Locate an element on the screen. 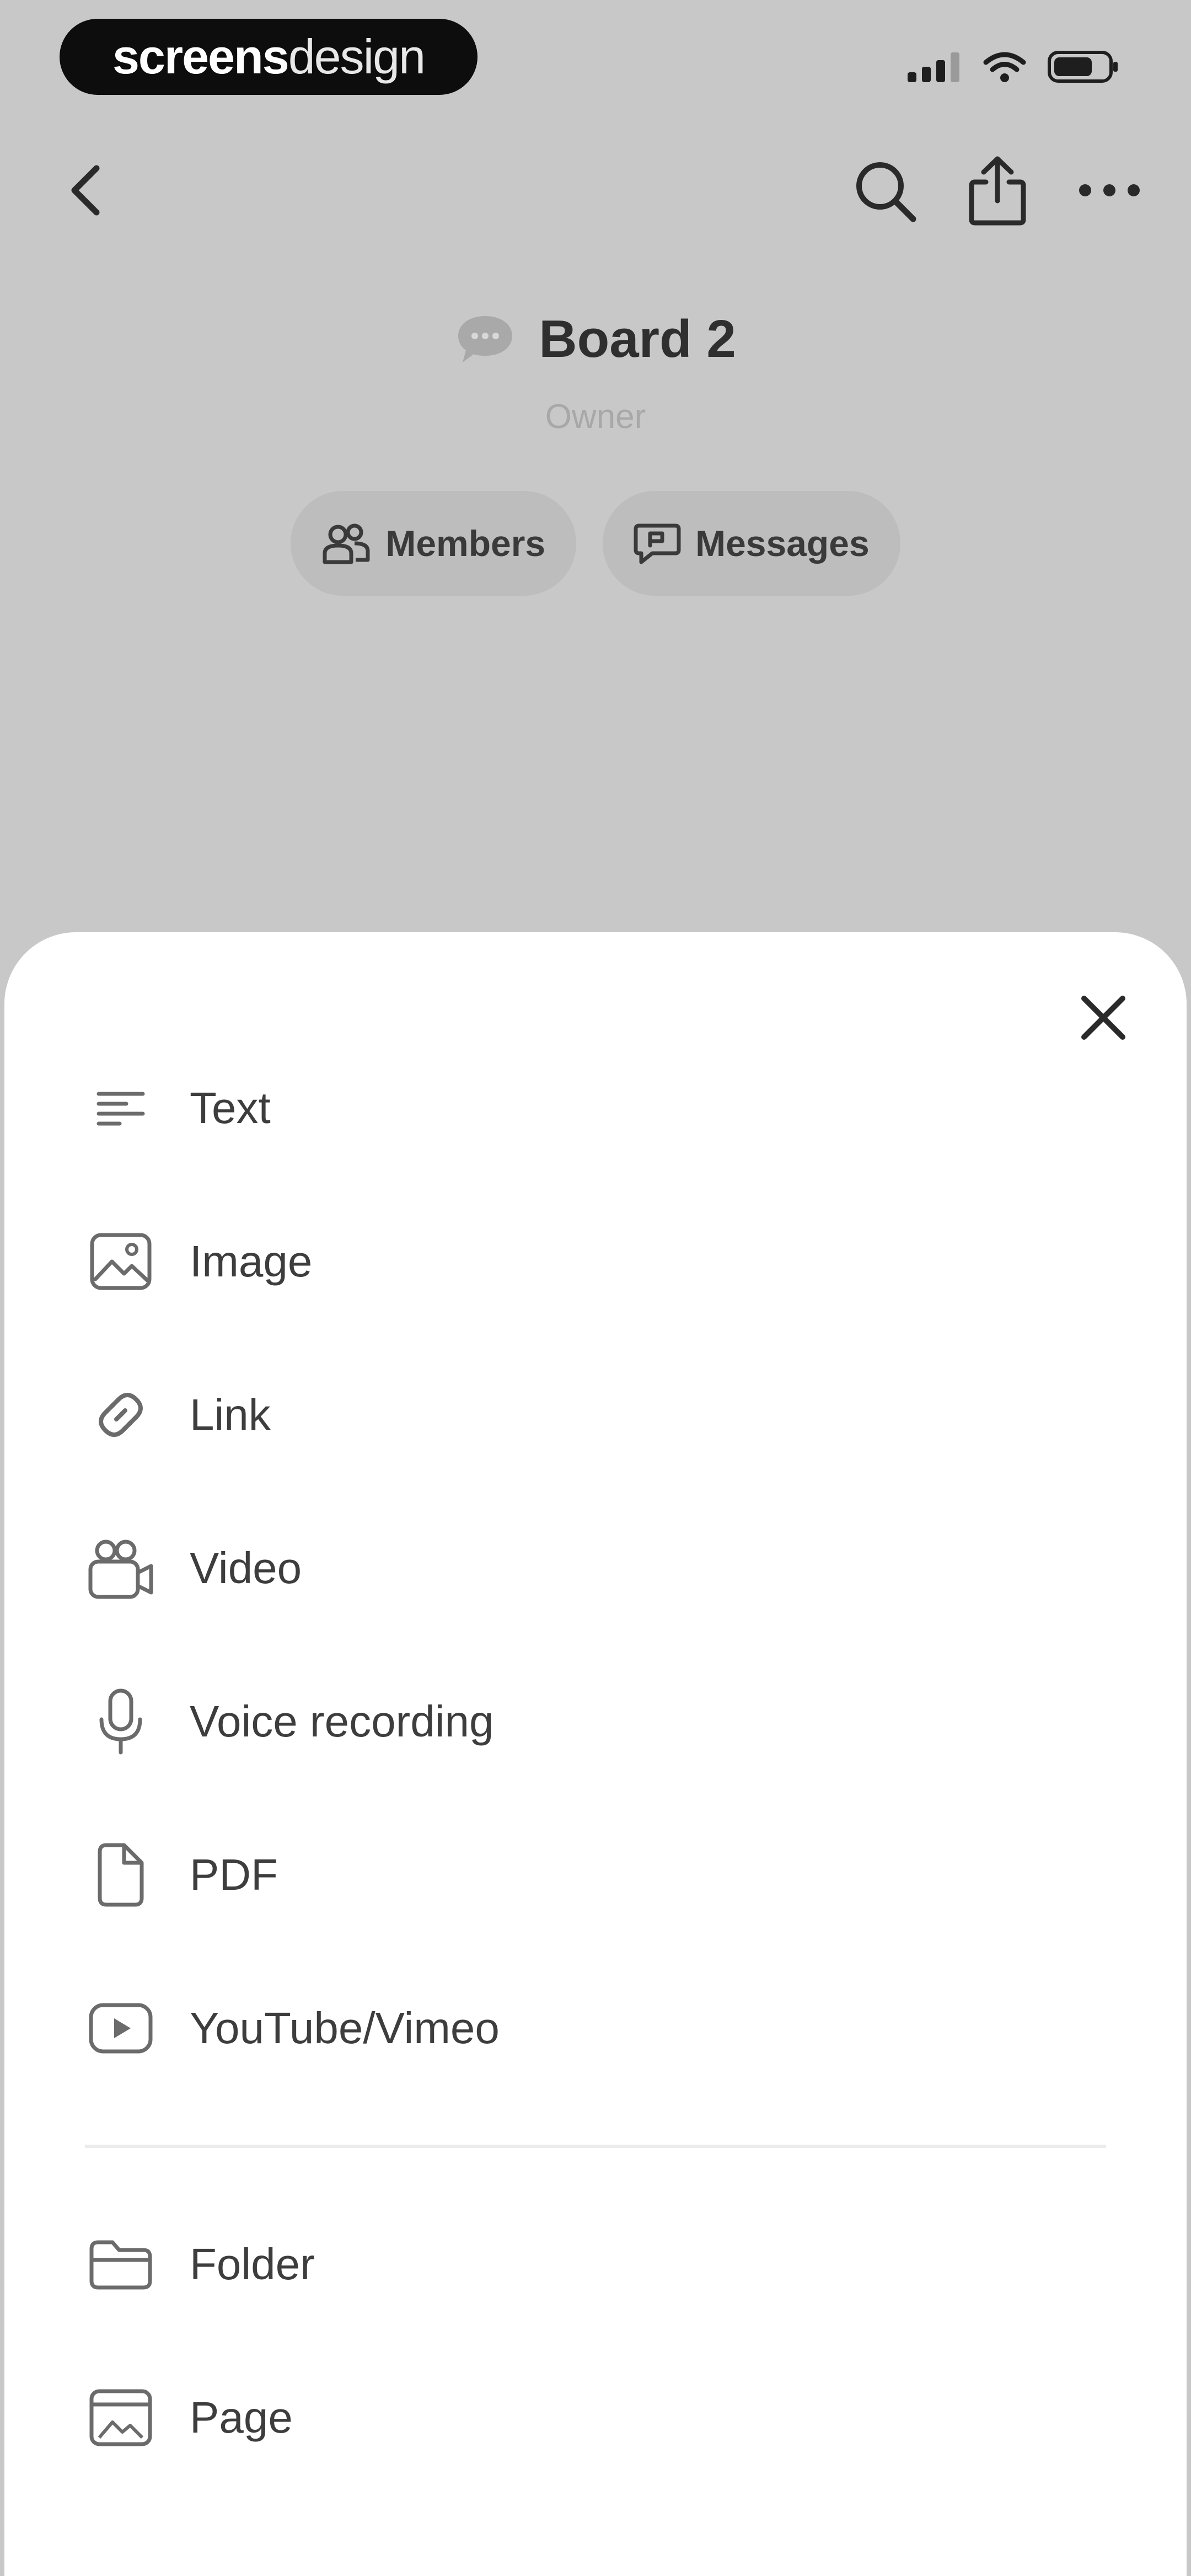  microphone-icon is located at coordinates (121, 1721).